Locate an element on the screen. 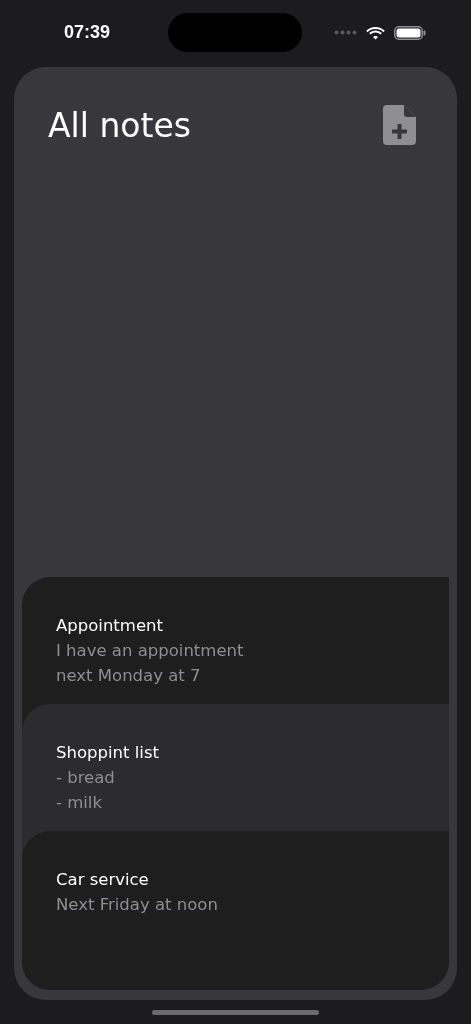 This screenshot has width=471, height=1024. note-title: Shoppint list is located at coordinates (108, 753).